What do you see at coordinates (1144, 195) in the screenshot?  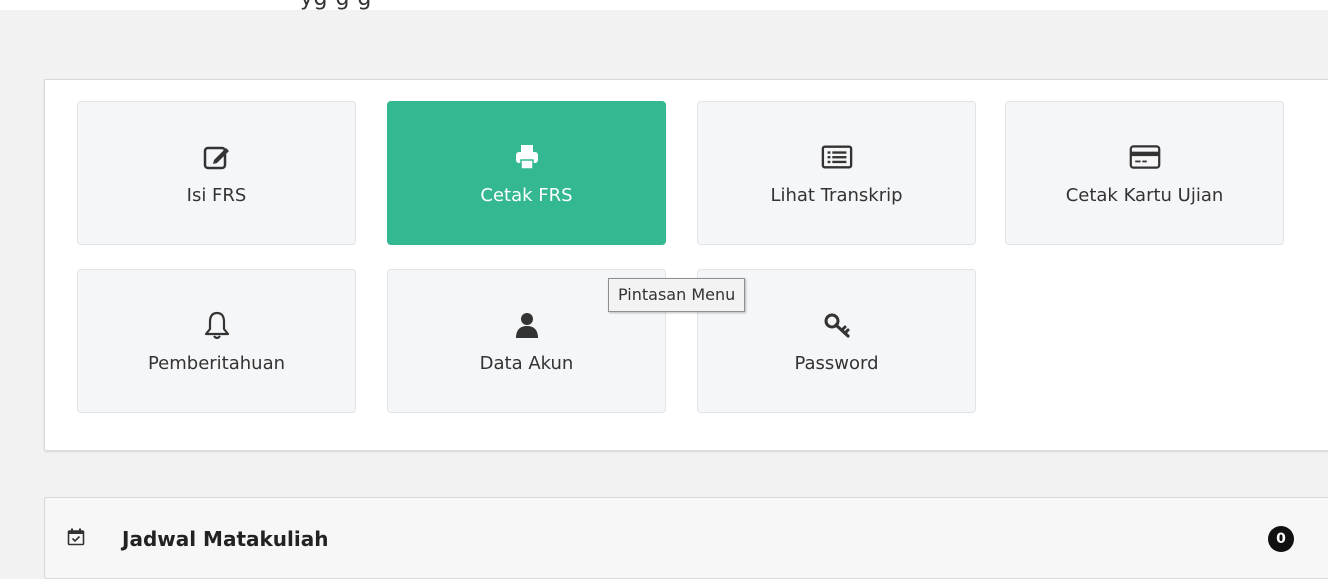 I see `tile-label: Cetak Kartu Ujian` at bounding box center [1144, 195].